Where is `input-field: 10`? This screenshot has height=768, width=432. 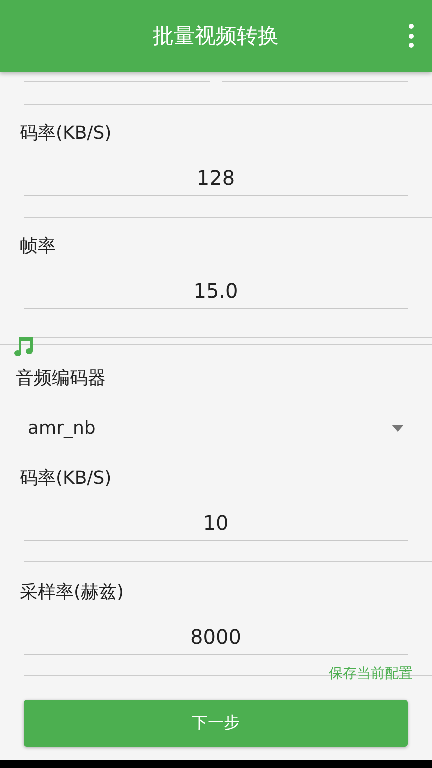
input-field: 10 is located at coordinates (216, 523).